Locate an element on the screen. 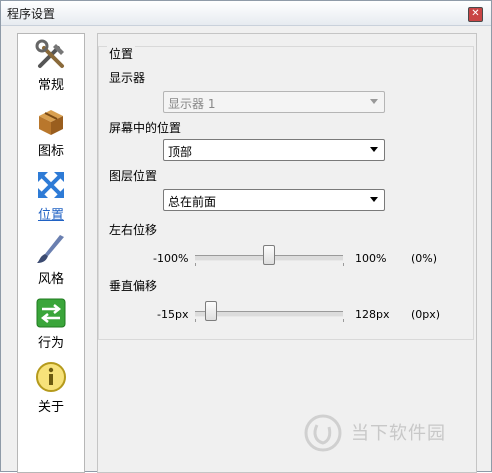 This screenshot has width=492, height=473. sidebar-item-label: 图标 is located at coordinates (50, 151).